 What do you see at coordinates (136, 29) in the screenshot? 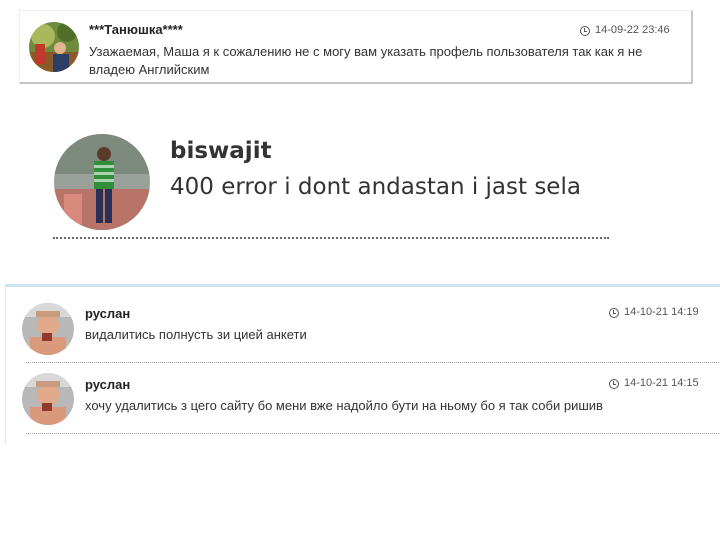
I see `username: ***Танюшка****` at bounding box center [136, 29].